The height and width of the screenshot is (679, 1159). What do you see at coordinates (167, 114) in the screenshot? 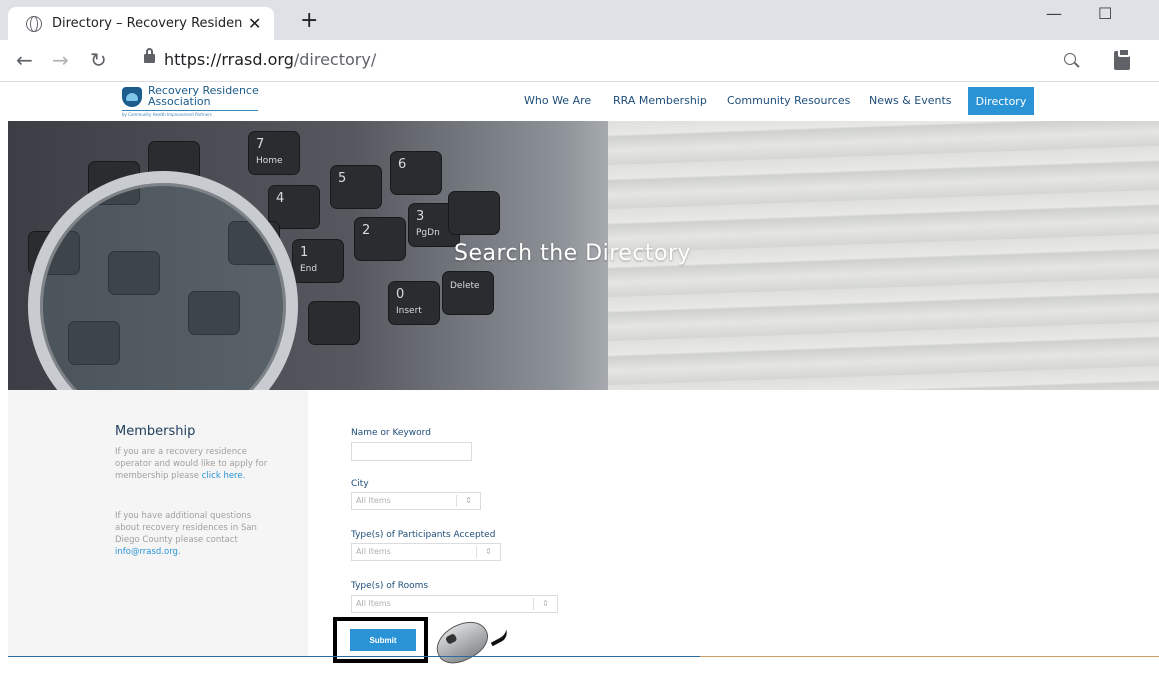
I see `logo-tagline: by Community Health Improvement Partners` at bounding box center [167, 114].